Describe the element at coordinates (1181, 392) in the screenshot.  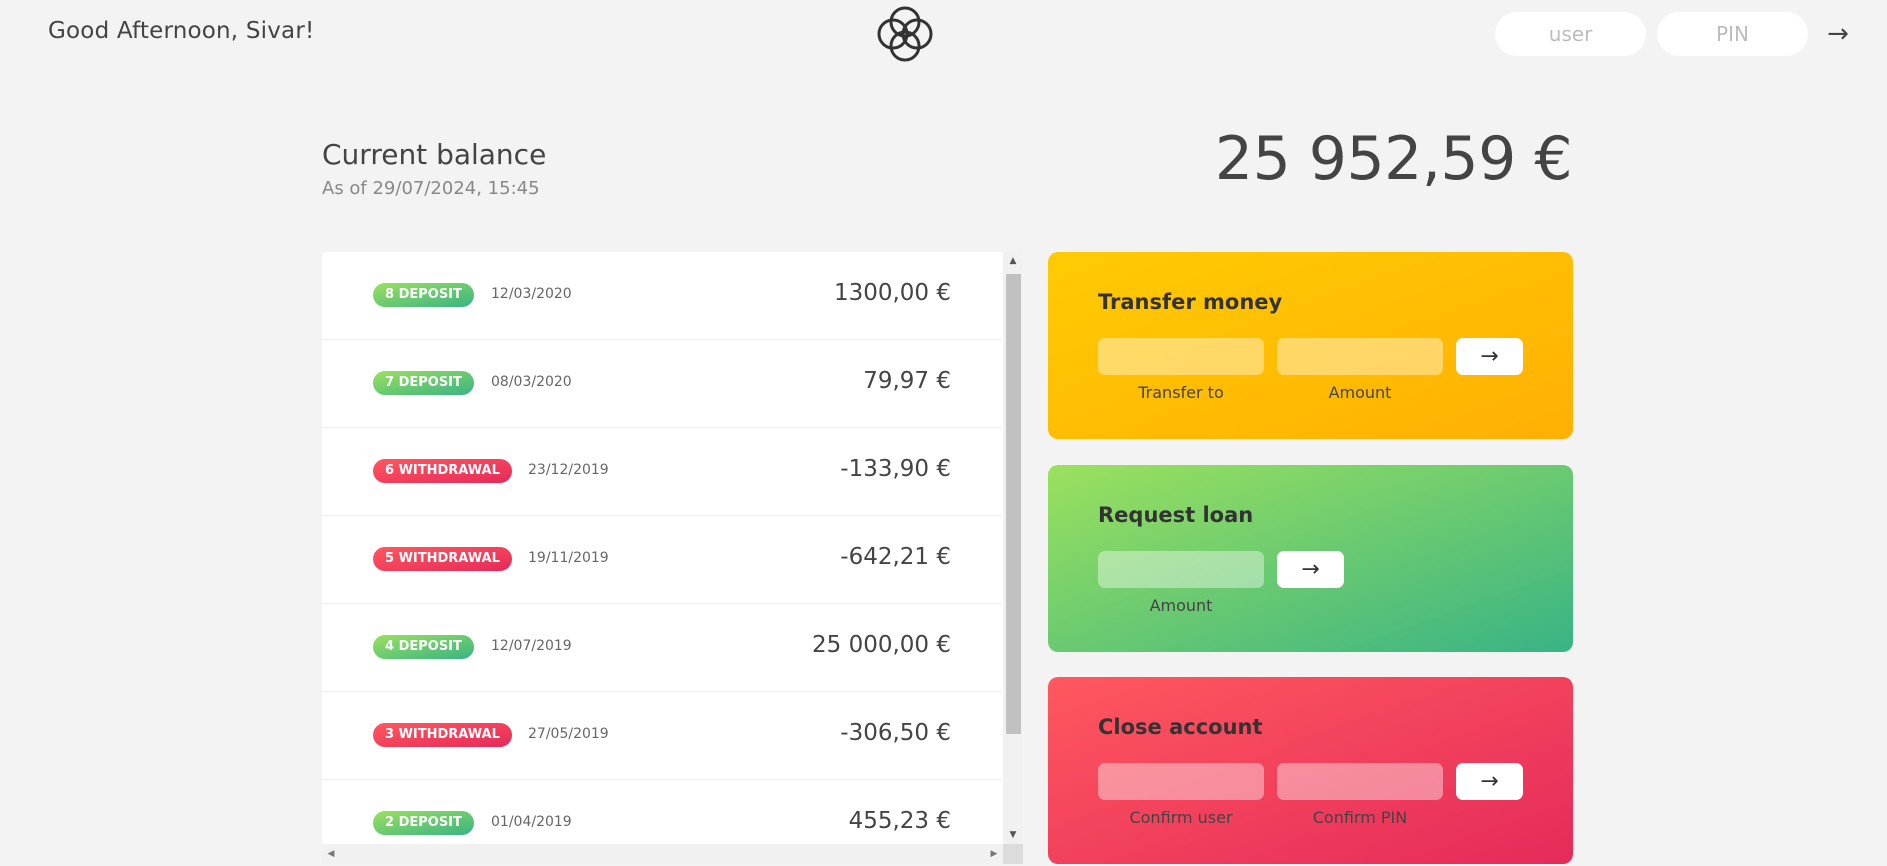
I see `transfer-to-label: Transfer to` at that location.